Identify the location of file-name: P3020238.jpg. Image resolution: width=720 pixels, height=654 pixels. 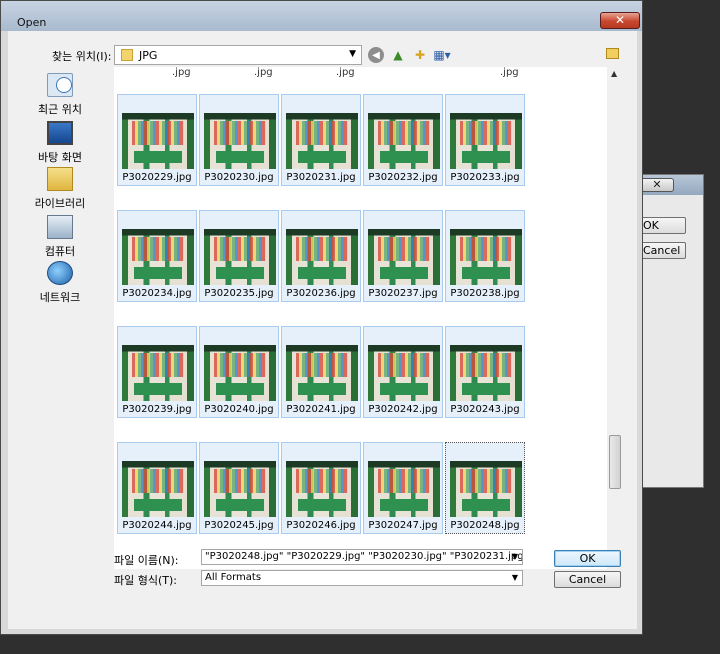
(485, 293).